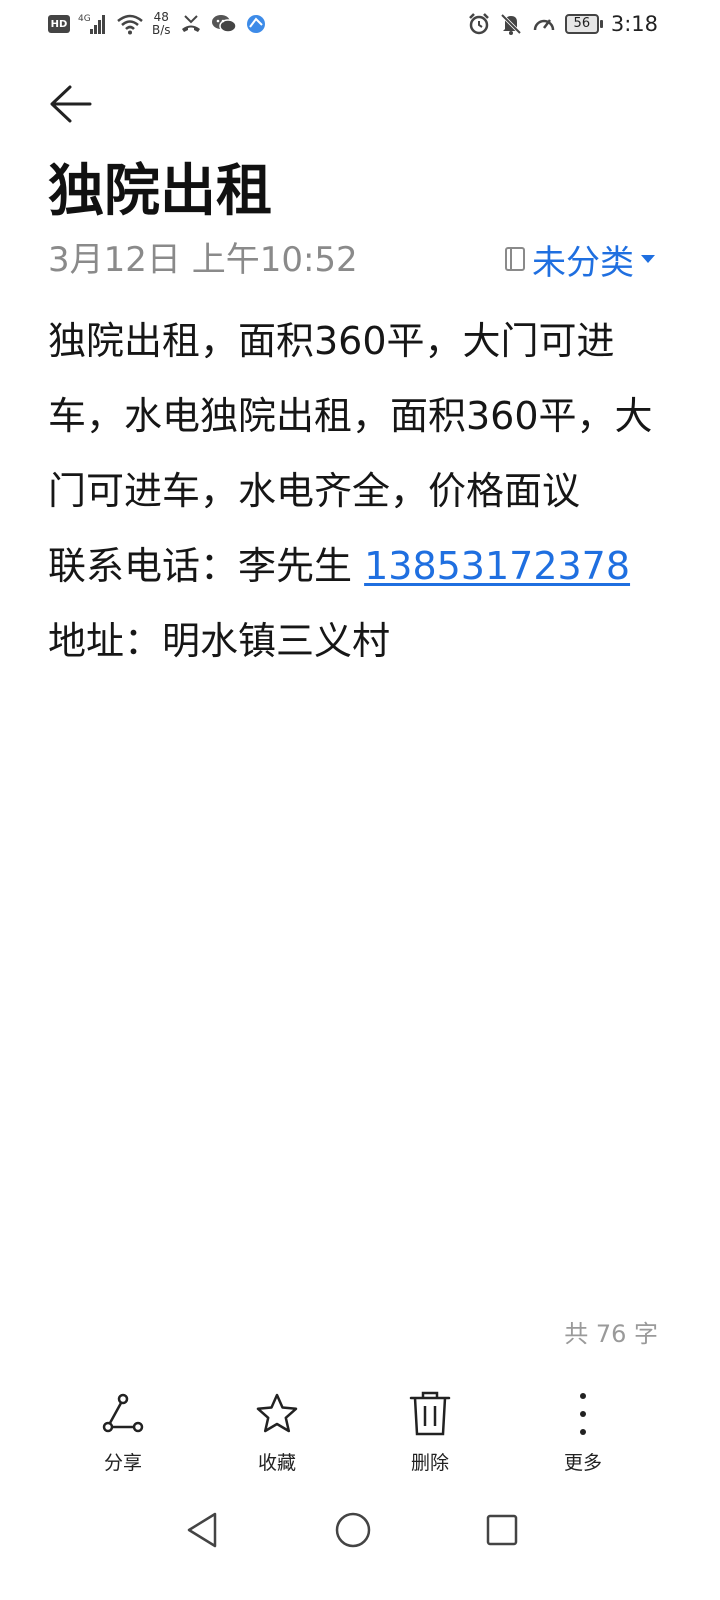 Image resolution: width=720 pixels, height=1600 pixels. What do you see at coordinates (203, 260) in the screenshot?
I see `note-date: 3月12日 上午10:52` at bounding box center [203, 260].